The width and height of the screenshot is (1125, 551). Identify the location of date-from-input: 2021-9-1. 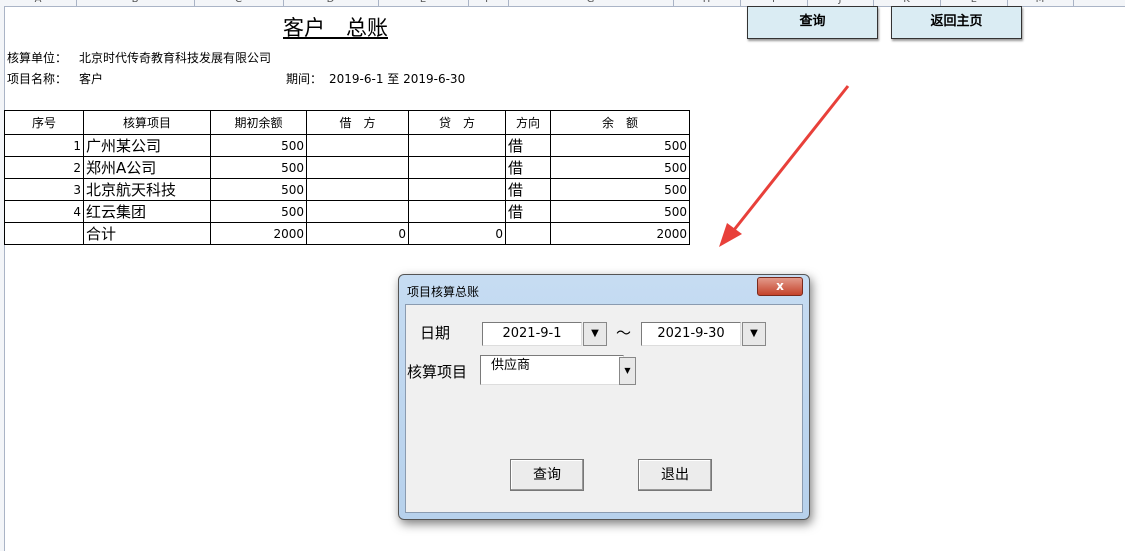
(532, 334).